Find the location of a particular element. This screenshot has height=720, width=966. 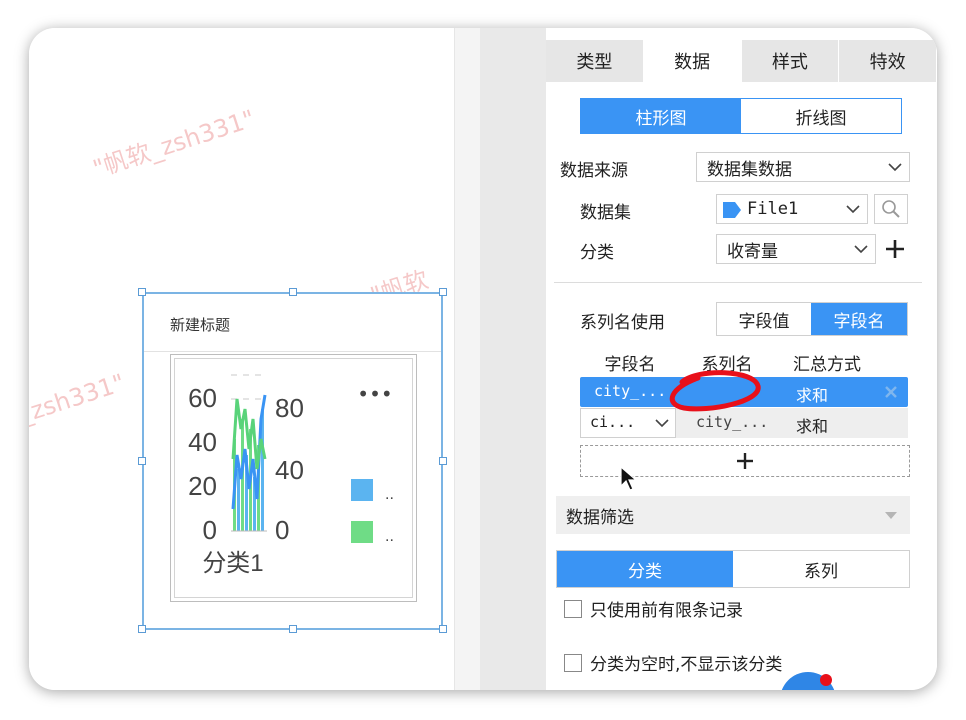

limit-records-option: 只使用前有限条记录 is located at coordinates (653, 608).